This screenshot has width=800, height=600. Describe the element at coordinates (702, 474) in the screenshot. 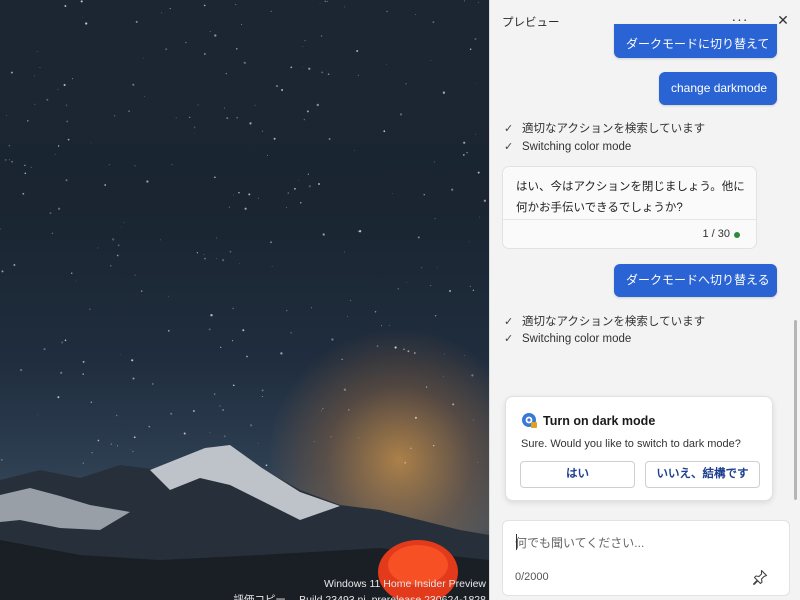

I see `no-thanks-button: いいえ、結構です` at that location.